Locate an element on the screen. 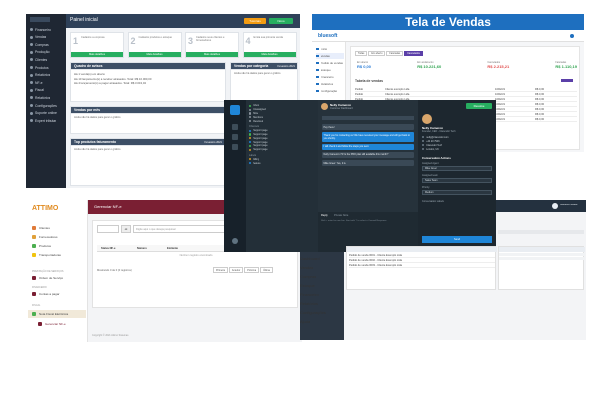 This screenshot has height=400, width=600. label-item: feature is located at coordinates (284, 163).